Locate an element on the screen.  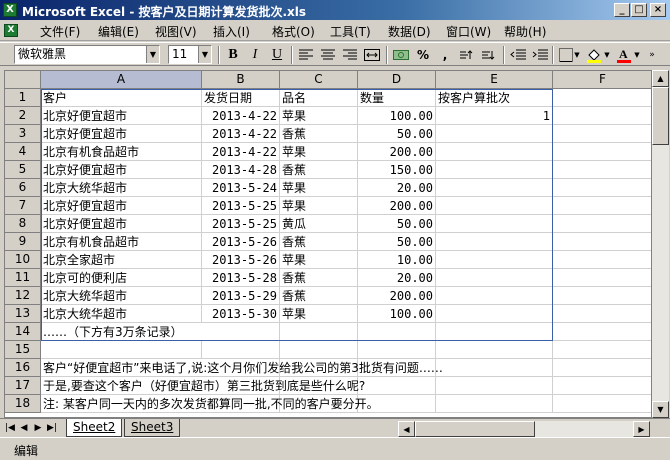
column-header-e: E is located at coordinates (494, 80).